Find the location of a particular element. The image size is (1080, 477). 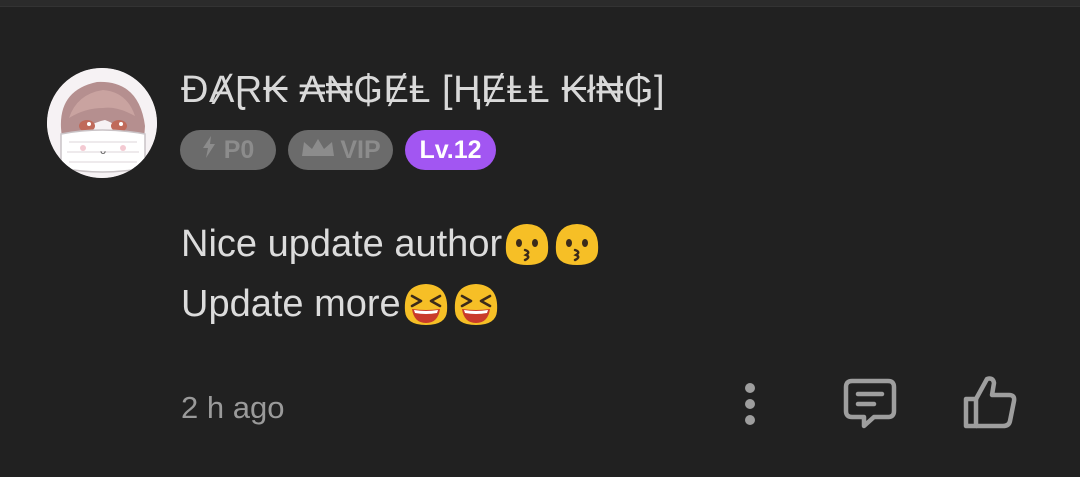

badge-row: P0 VIP Lv.12 is located at coordinates (338, 150).